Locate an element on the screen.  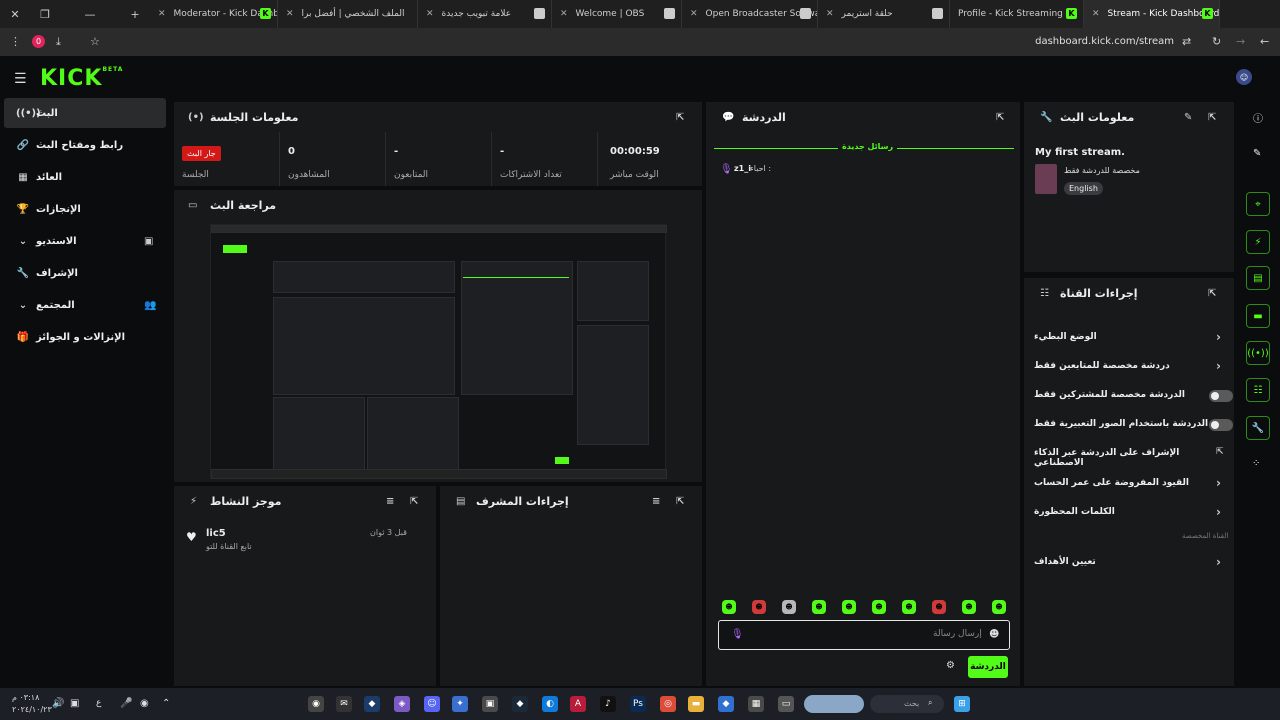
chevron-up-icon: ⌃ is located at coordinates (166, 703).